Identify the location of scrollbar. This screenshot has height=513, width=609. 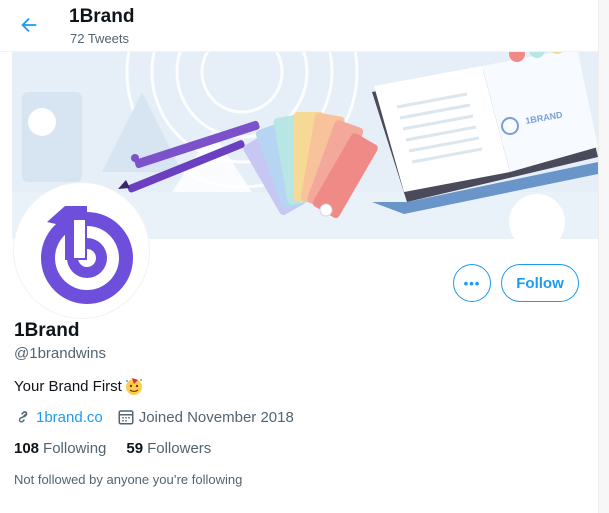
(603, 256).